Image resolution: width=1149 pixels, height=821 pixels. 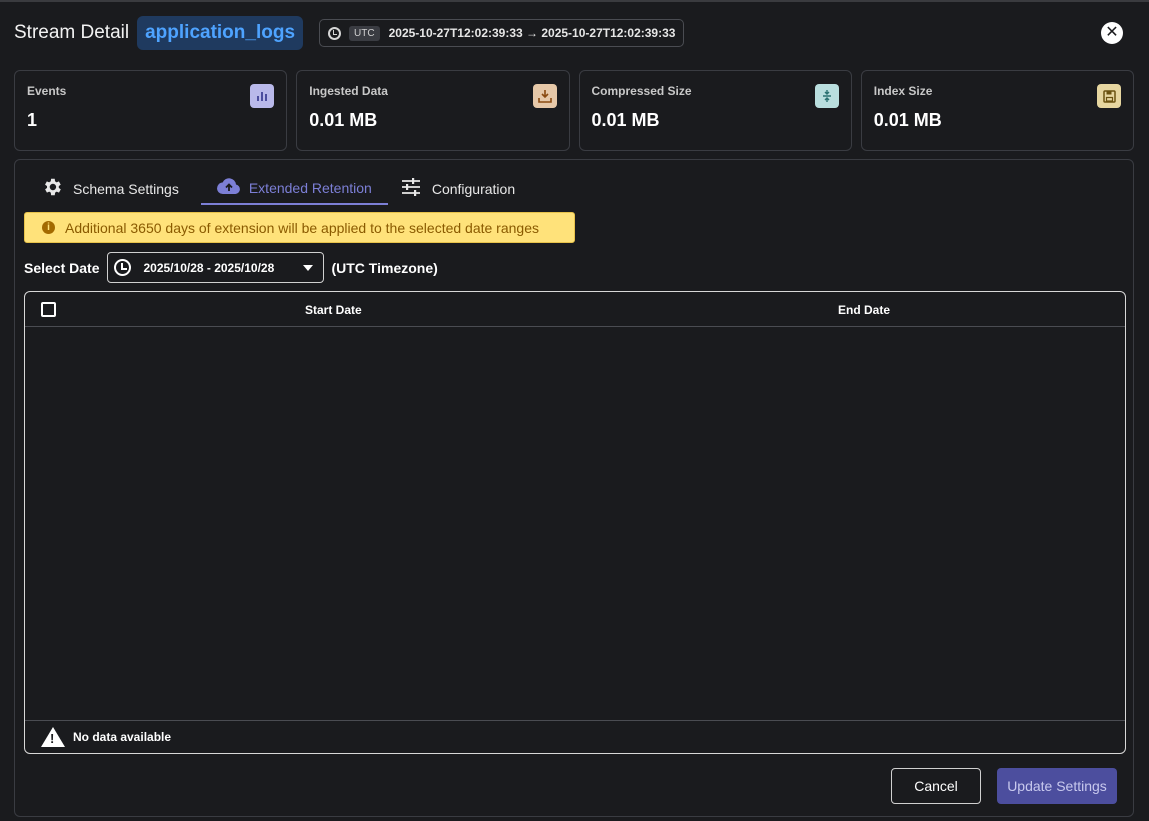 What do you see at coordinates (151, 110) in the screenshot?
I see `stat-card-events: Events 1` at bounding box center [151, 110].